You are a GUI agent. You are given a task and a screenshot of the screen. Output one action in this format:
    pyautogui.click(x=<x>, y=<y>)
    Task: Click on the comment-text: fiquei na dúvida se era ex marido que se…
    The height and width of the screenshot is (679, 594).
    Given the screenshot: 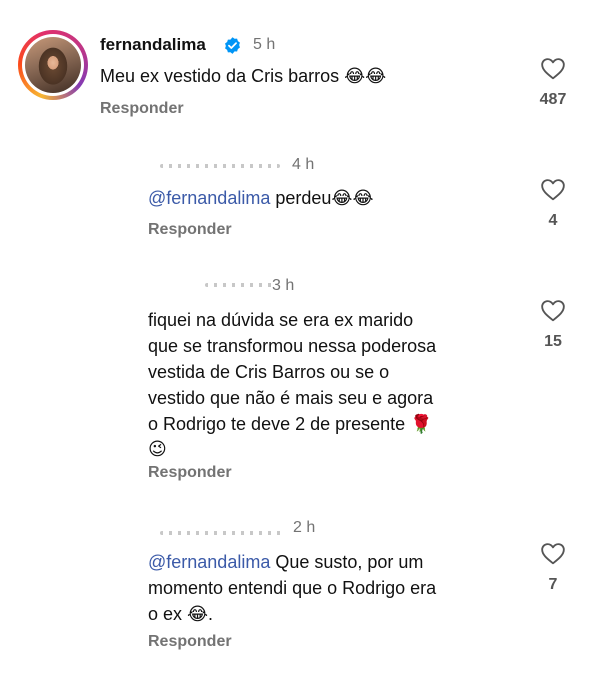 What is the action you would take?
    pyautogui.click(x=292, y=385)
    